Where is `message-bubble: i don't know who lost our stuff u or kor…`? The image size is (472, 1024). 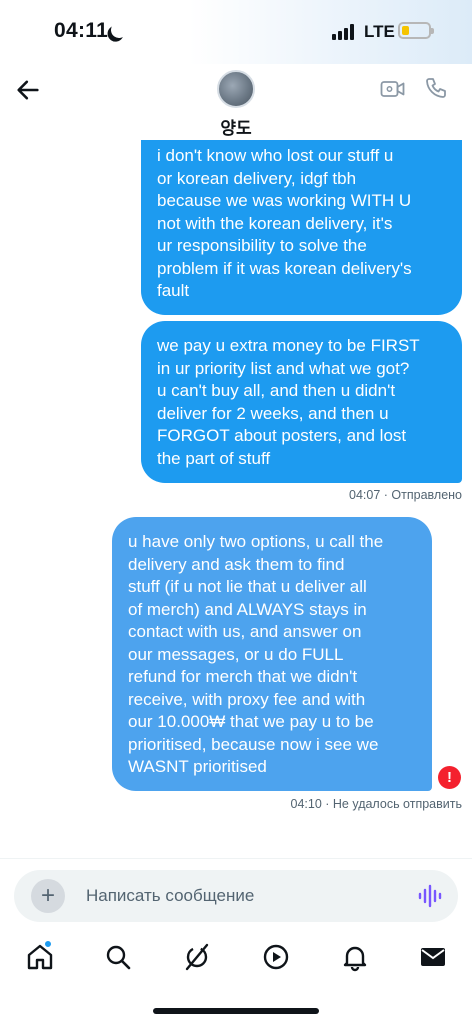 message-bubble: i don't know who lost our stuff u or kor… is located at coordinates (301, 227).